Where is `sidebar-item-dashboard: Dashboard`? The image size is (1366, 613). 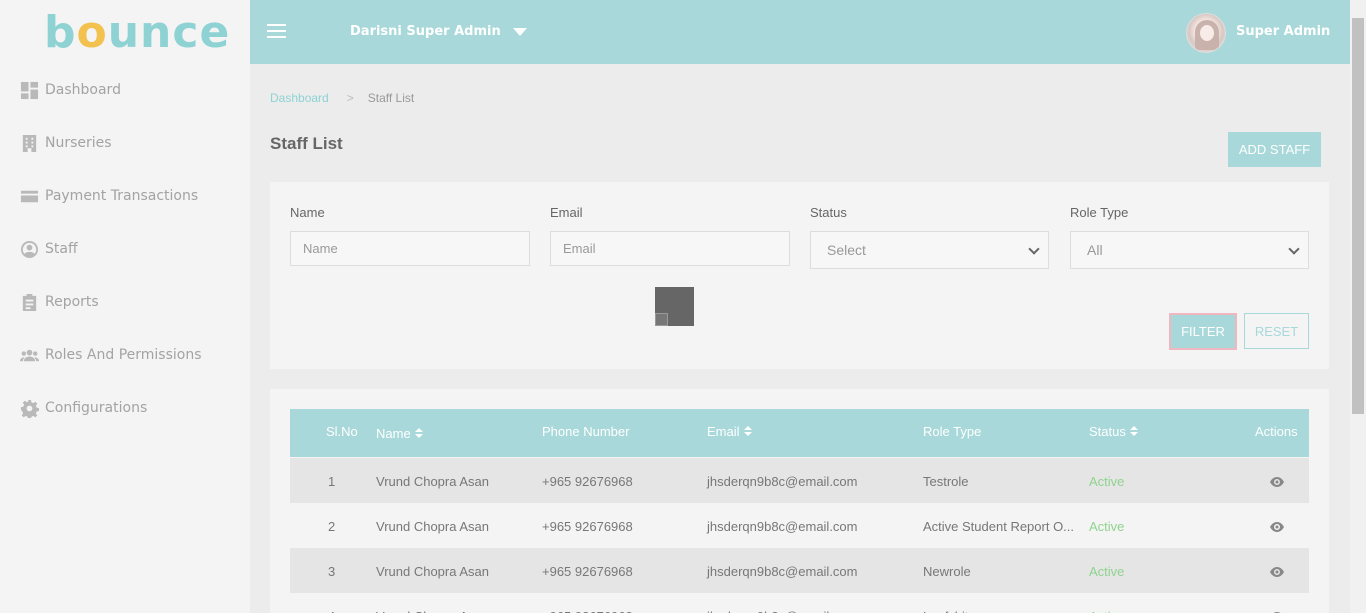
sidebar-item-dashboard: Dashboard is located at coordinates (70, 90).